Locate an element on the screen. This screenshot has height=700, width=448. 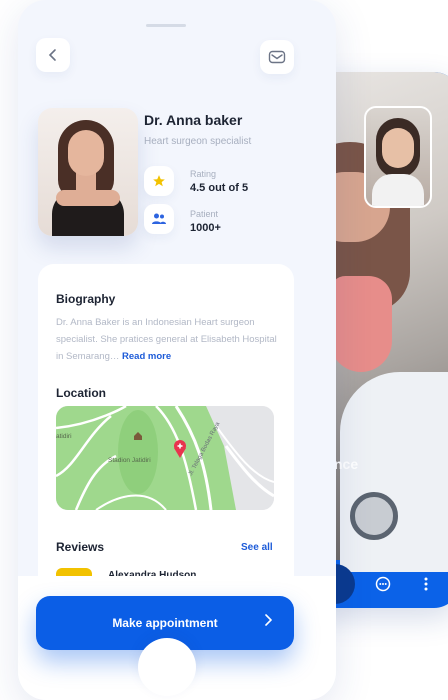
face-mask is located at coordinates (361, 324).